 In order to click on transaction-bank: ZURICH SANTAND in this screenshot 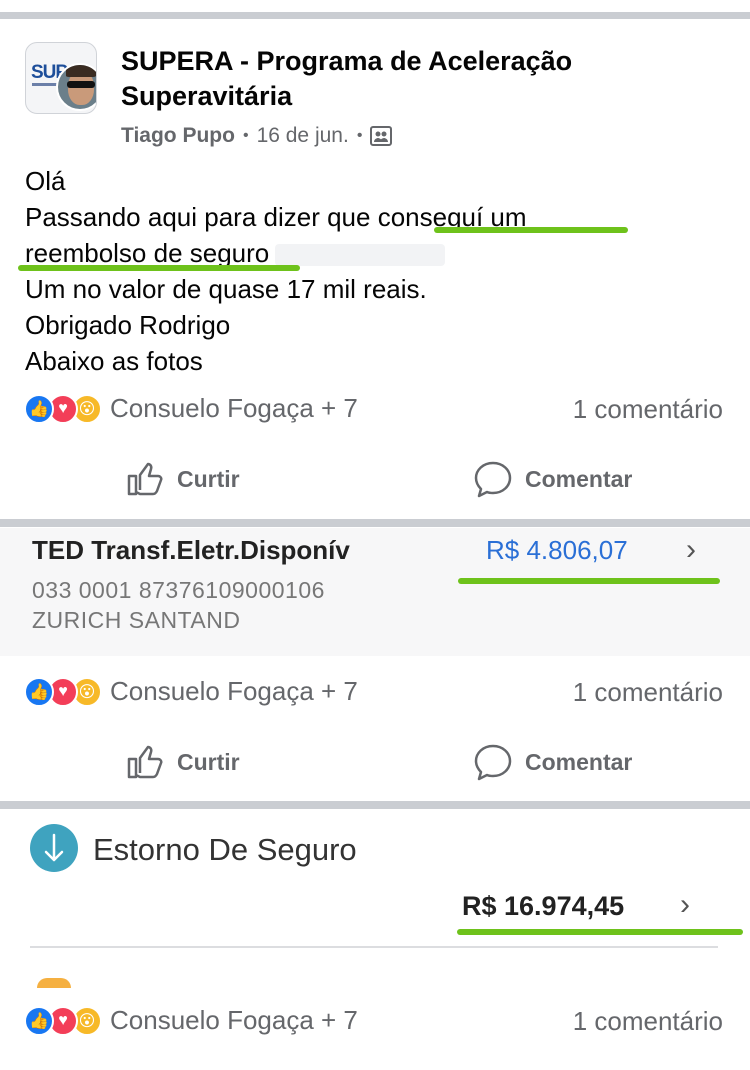, I will do `click(136, 620)`.